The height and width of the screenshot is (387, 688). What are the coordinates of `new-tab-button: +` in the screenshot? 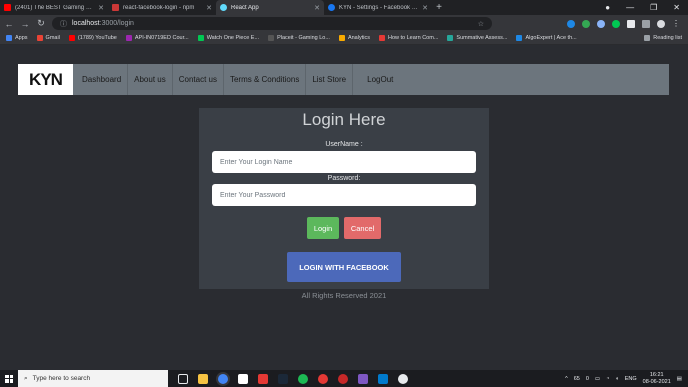 It's located at (439, 7).